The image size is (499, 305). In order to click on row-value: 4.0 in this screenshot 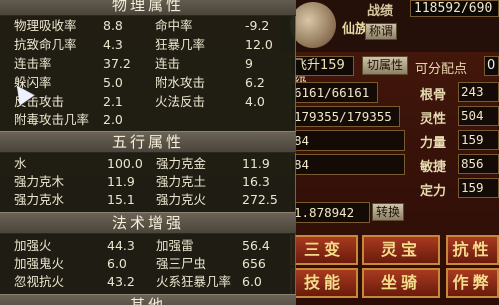, I will do `click(255, 101)`.